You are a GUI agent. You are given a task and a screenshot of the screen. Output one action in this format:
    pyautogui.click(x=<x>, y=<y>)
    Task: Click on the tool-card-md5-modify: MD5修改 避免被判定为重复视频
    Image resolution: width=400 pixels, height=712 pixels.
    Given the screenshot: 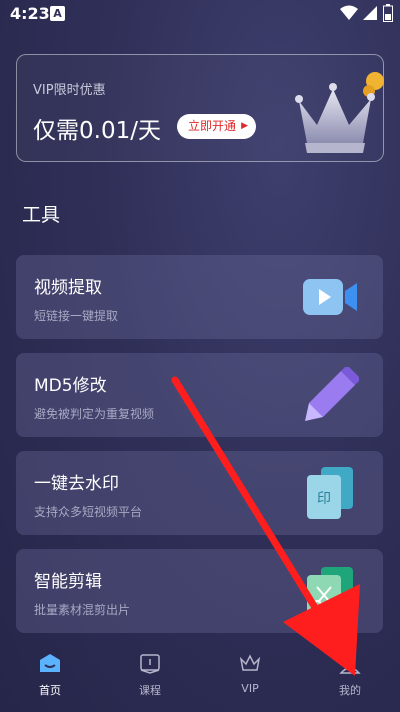 What is the action you would take?
    pyautogui.click(x=199, y=395)
    